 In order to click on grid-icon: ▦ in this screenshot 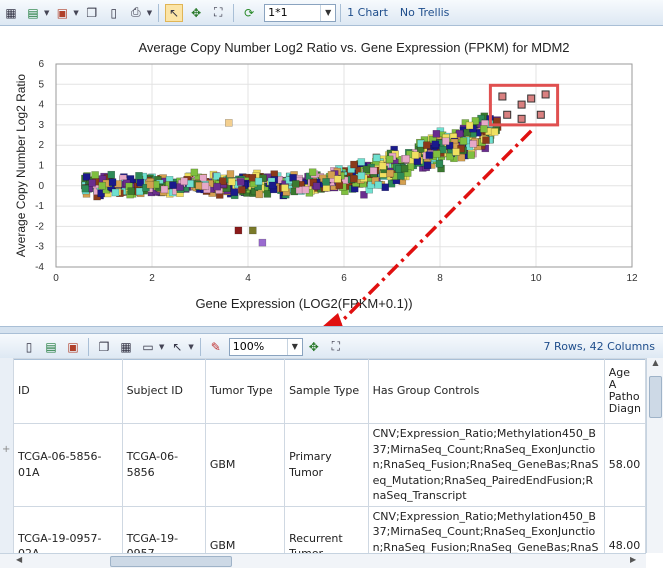, I will do `click(11, 13)`.